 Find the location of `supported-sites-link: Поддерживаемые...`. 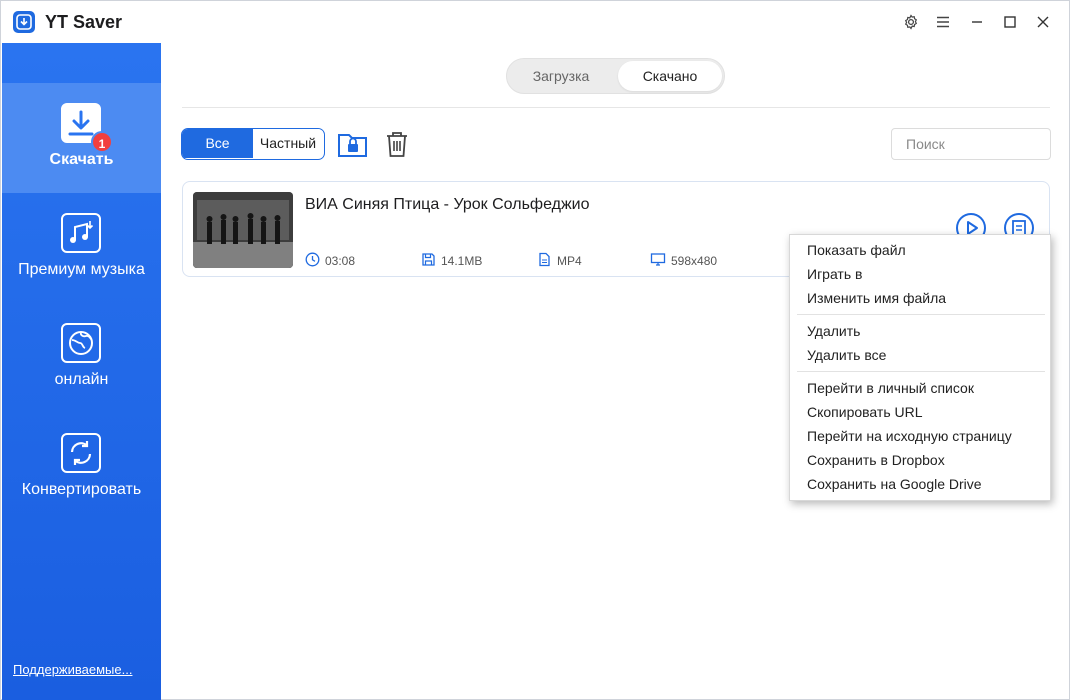

supported-sites-link: Поддерживаемые... is located at coordinates (72, 669).